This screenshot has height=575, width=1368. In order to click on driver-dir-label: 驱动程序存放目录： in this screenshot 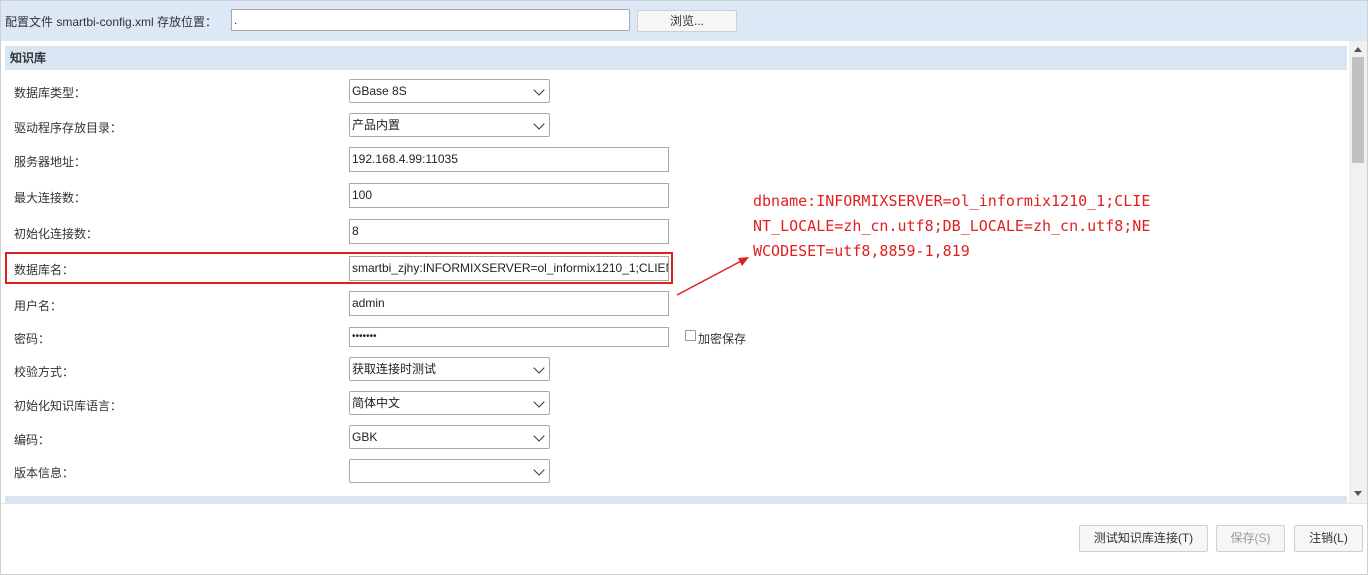, I will do `click(68, 128)`.